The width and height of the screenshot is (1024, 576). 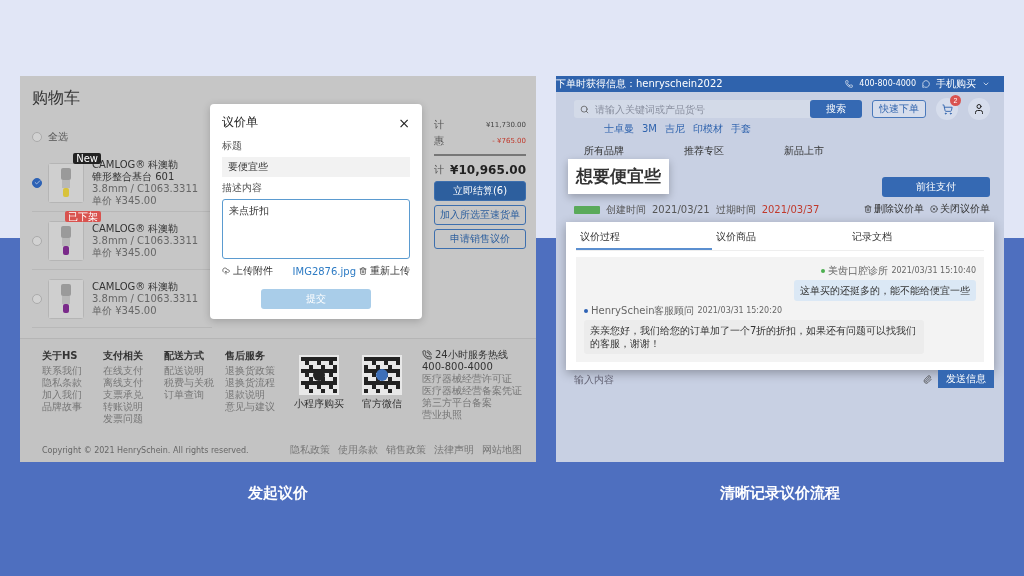 I want to click on pay-button: 前往支付, so click(x=936, y=187).